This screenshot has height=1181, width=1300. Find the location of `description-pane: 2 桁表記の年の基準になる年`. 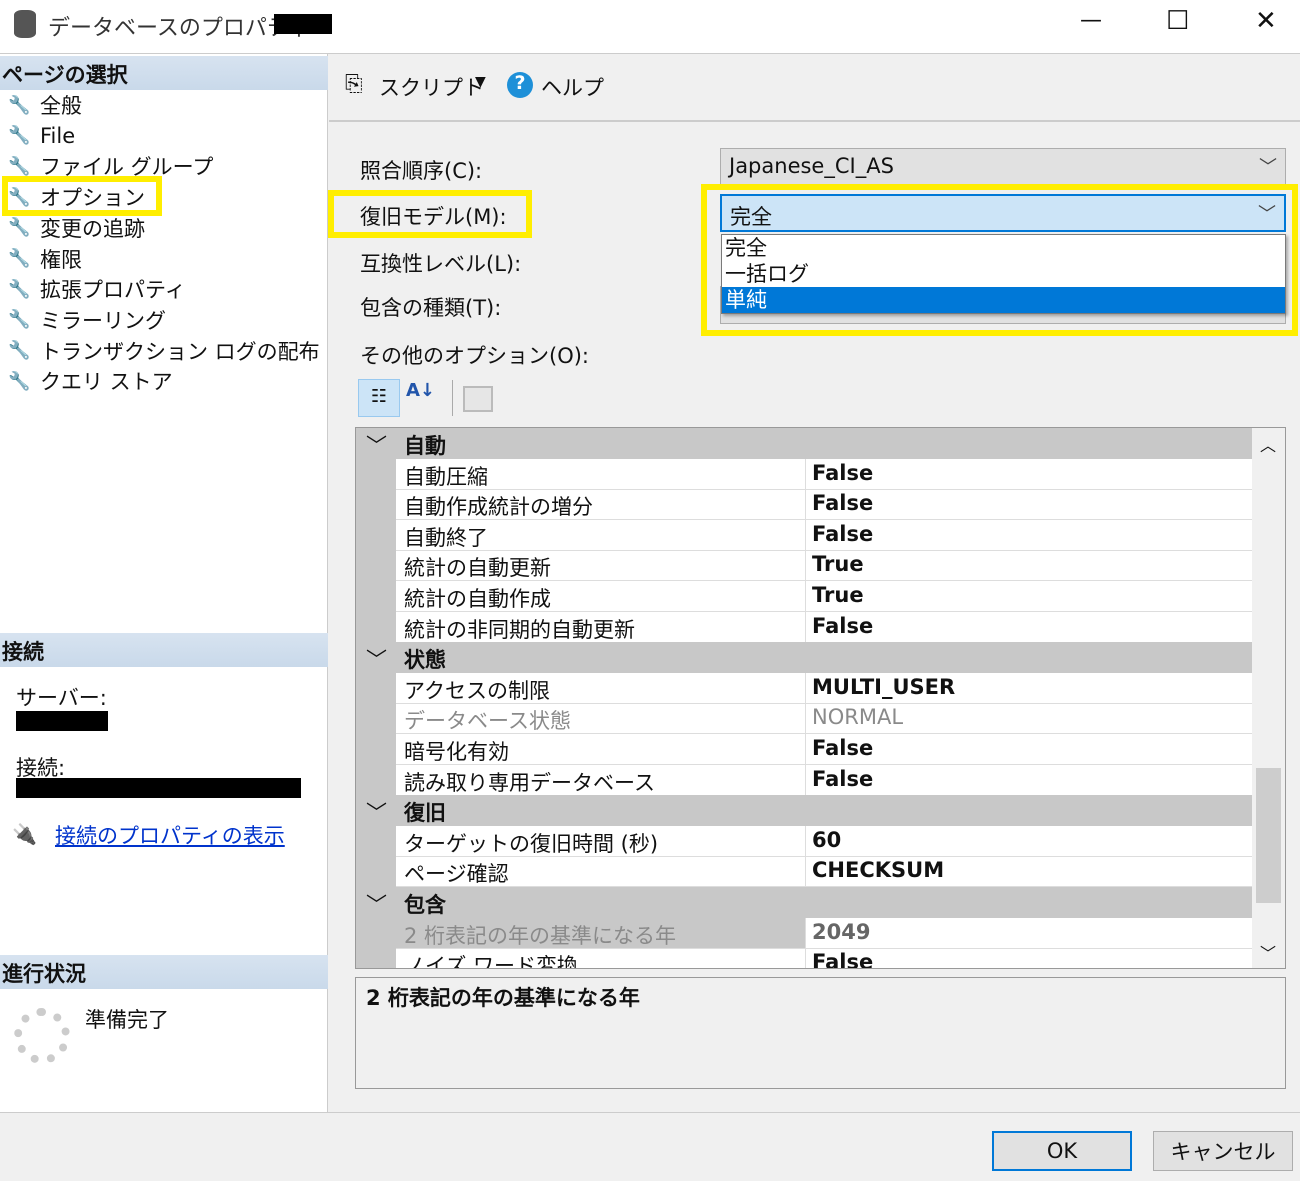

description-pane: 2 桁表記の年の基準になる年 is located at coordinates (820, 1033).